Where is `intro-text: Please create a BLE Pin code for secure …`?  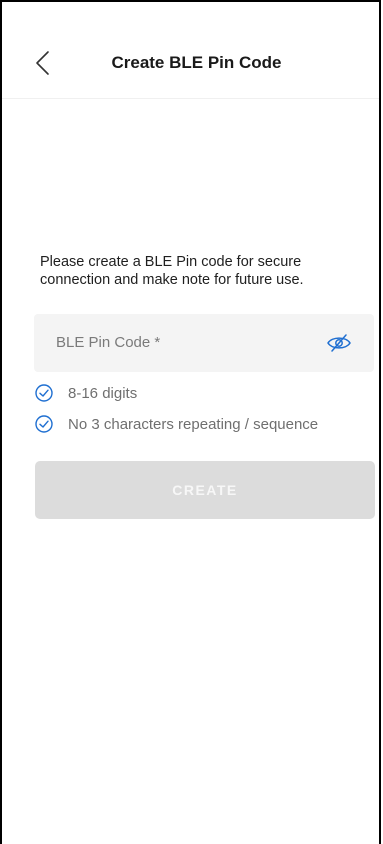
intro-text: Please create a BLE Pin code for secure … is located at coordinates (172, 271).